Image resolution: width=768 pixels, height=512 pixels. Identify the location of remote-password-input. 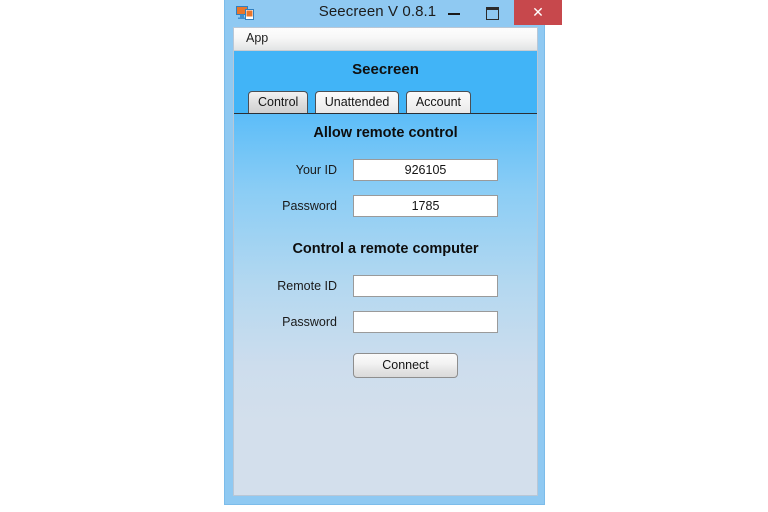
(425, 322).